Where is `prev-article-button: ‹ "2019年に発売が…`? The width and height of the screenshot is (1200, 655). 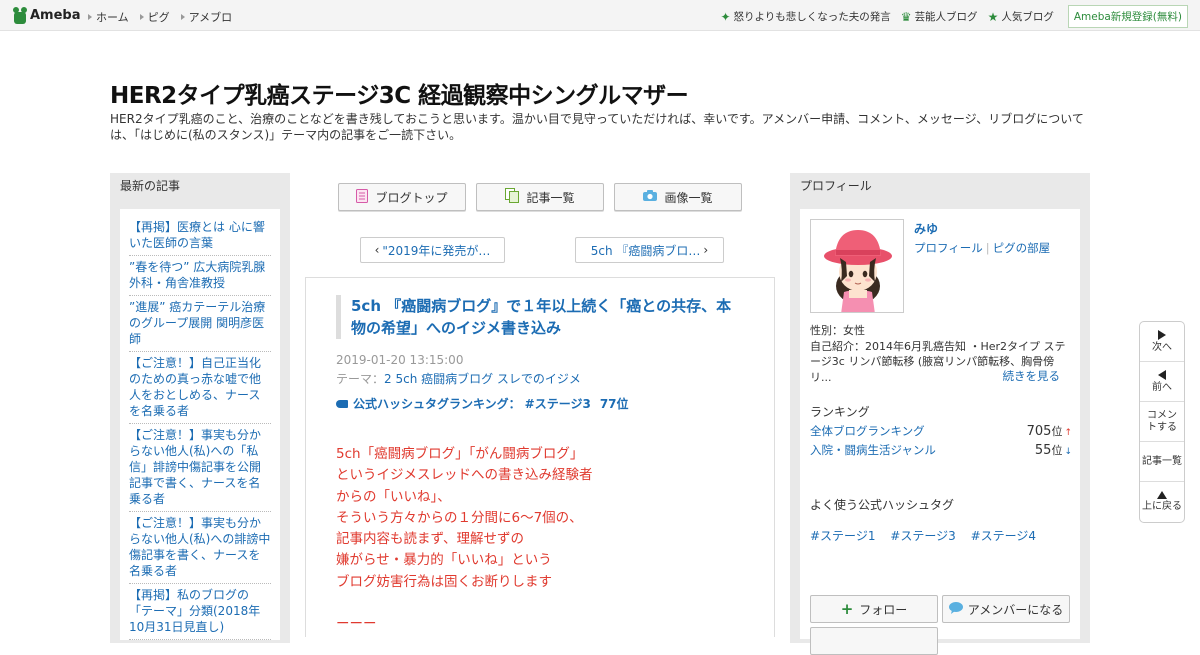 prev-article-button: ‹ "2019年に発売が… is located at coordinates (432, 250).